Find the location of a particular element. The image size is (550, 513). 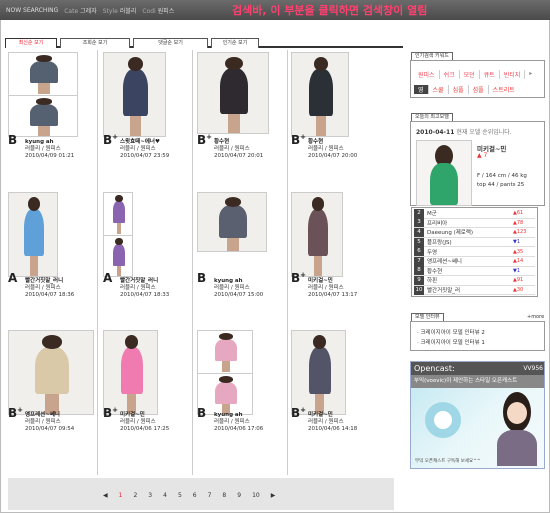

keyword-link: 원피스 is located at coordinates (426, 74).